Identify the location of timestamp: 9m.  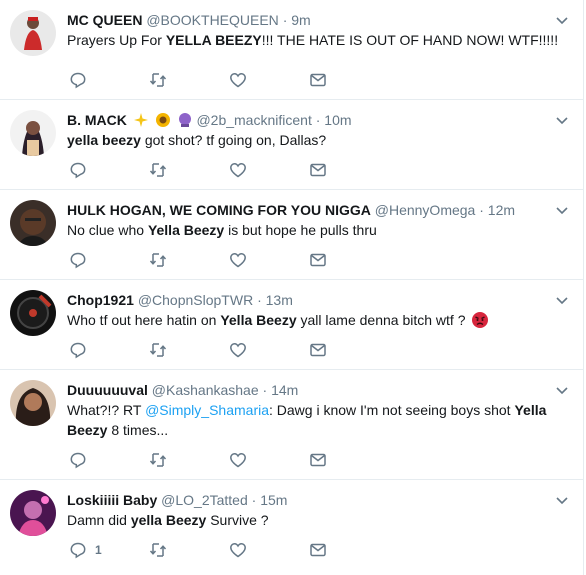
(300, 20).